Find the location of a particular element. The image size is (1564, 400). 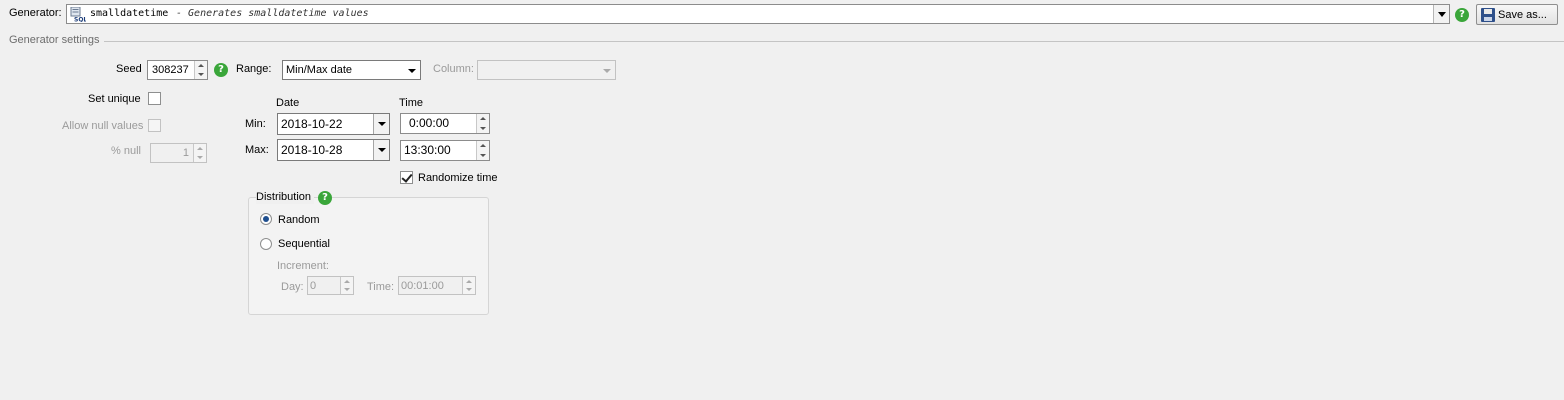

floppy-disk-icon is located at coordinates (1488, 15).